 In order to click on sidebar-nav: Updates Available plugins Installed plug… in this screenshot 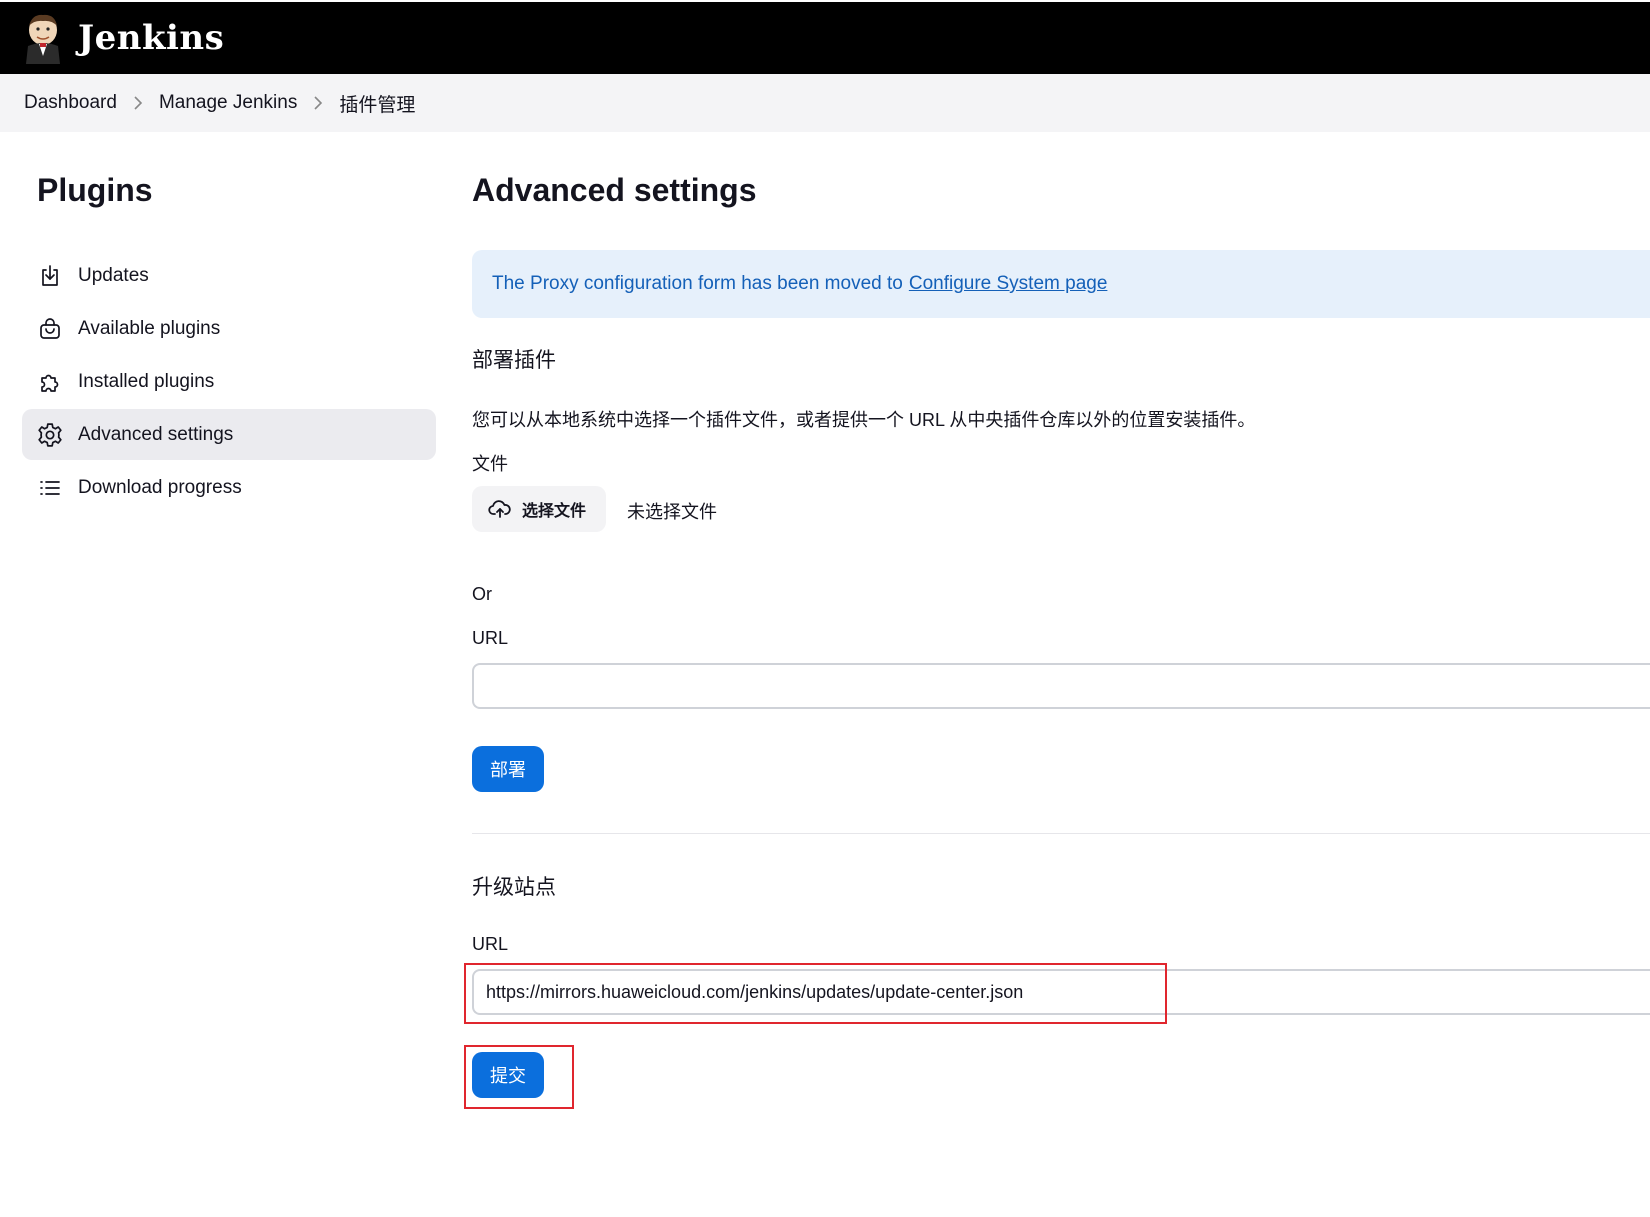, I will do `click(229, 382)`.